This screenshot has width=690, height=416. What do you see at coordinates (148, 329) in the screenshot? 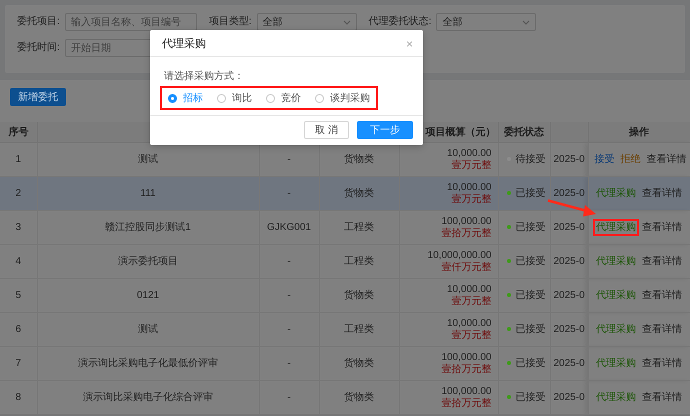
I see `table-cell: 测试` at bounding box center [148, 329].